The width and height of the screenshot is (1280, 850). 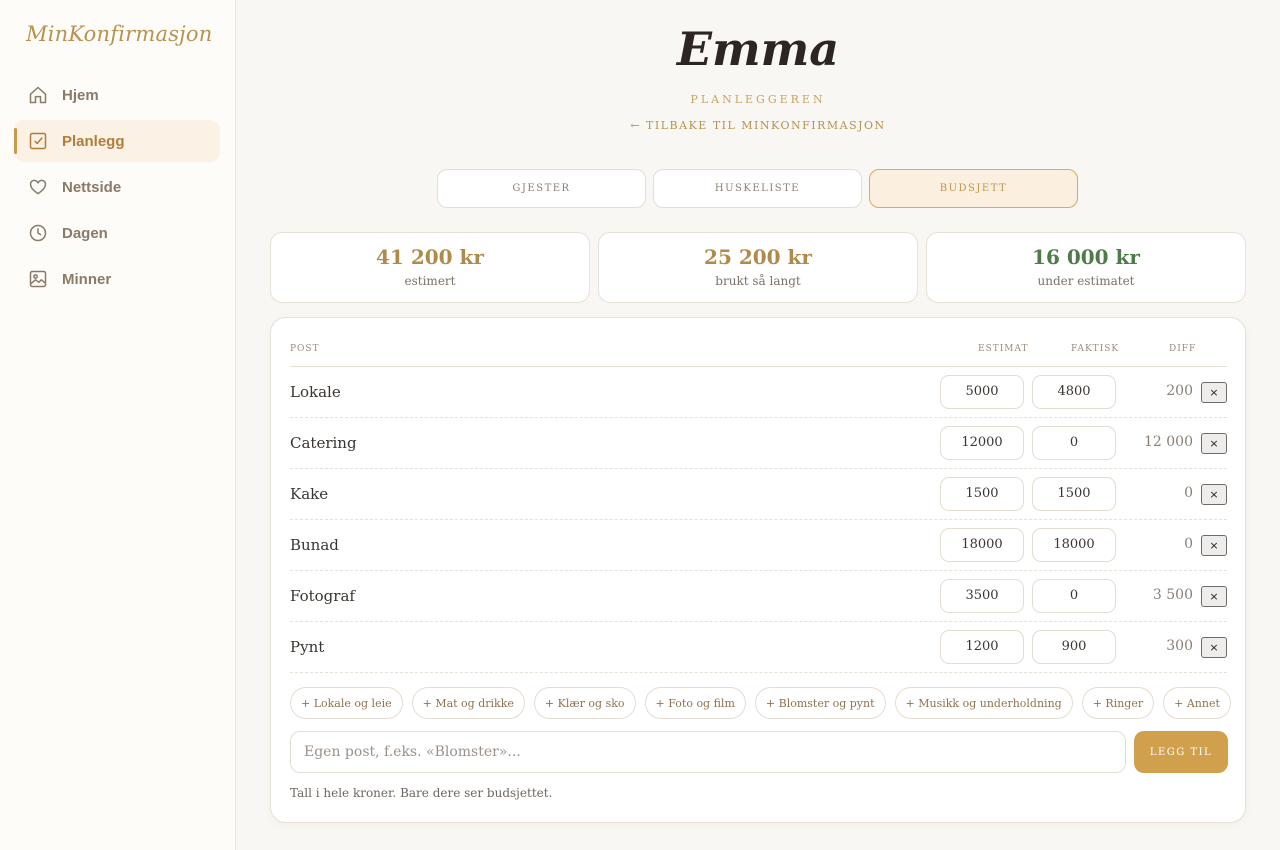 I want to click on heart-icon, so click(x=38, y=187).